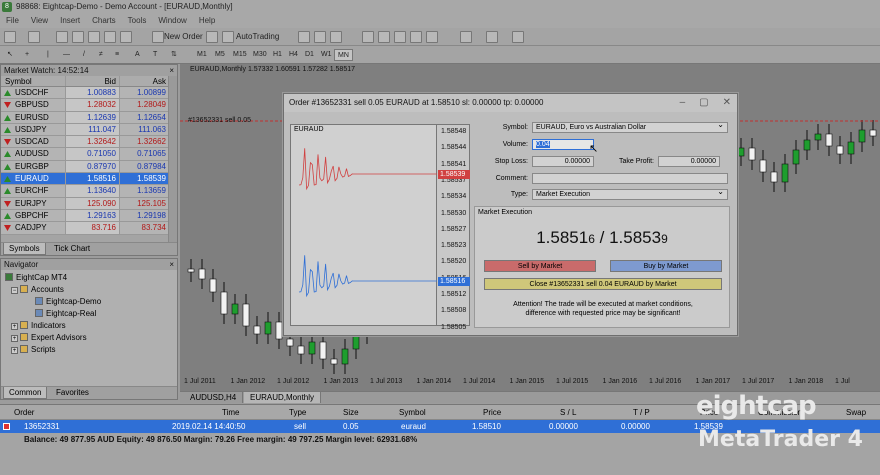 Image resolution: width=880 pixels, height=475 pixels. What do you see at coordinates (48, 55) in the screenshot?
I see `vertical-line-icon: |` at bounding box center [48, 55].